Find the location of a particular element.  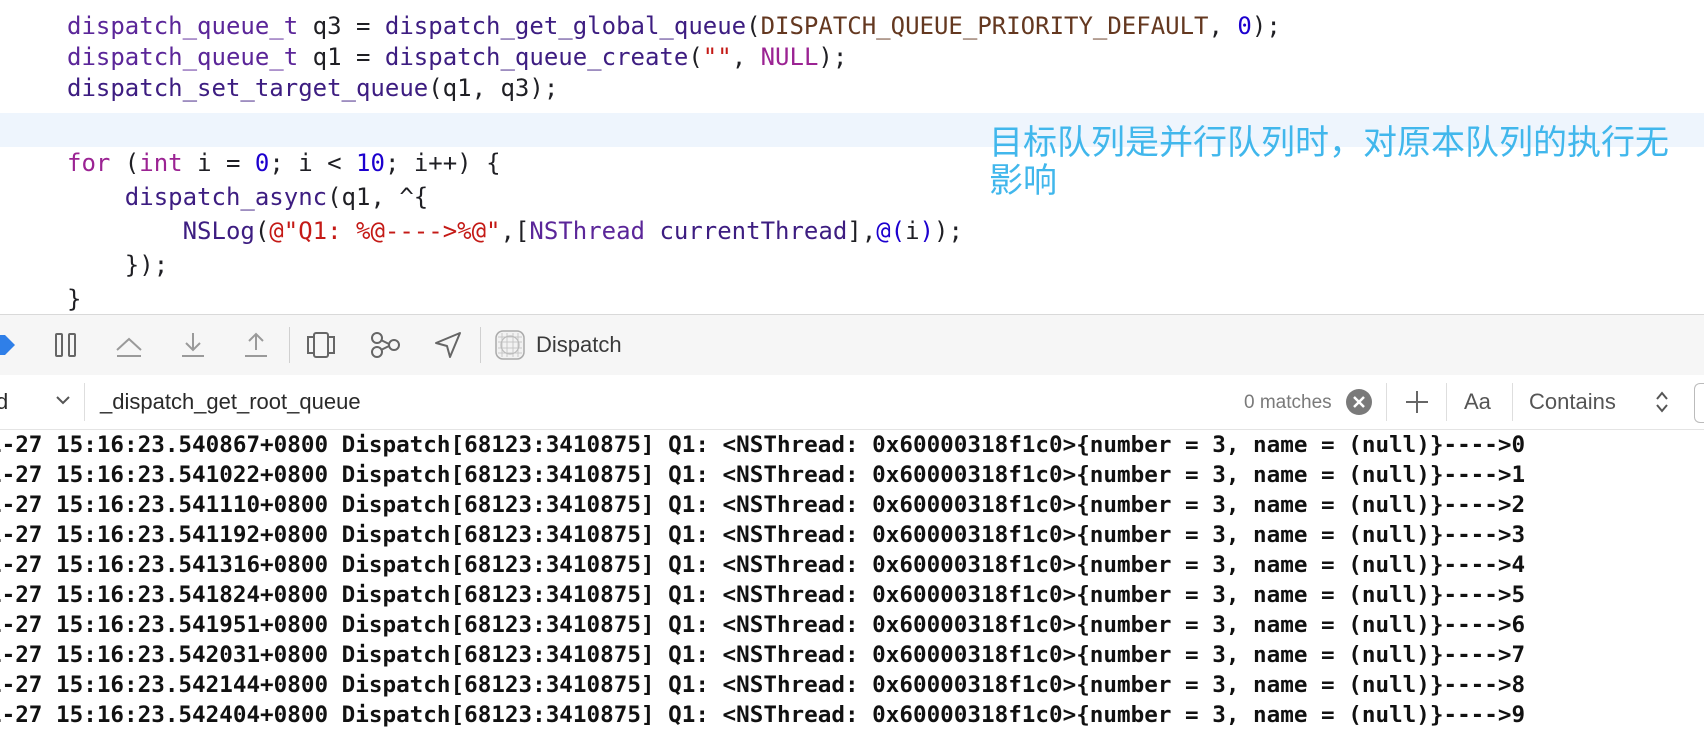

code-token: NSThread is located at coordinates (587, 231).